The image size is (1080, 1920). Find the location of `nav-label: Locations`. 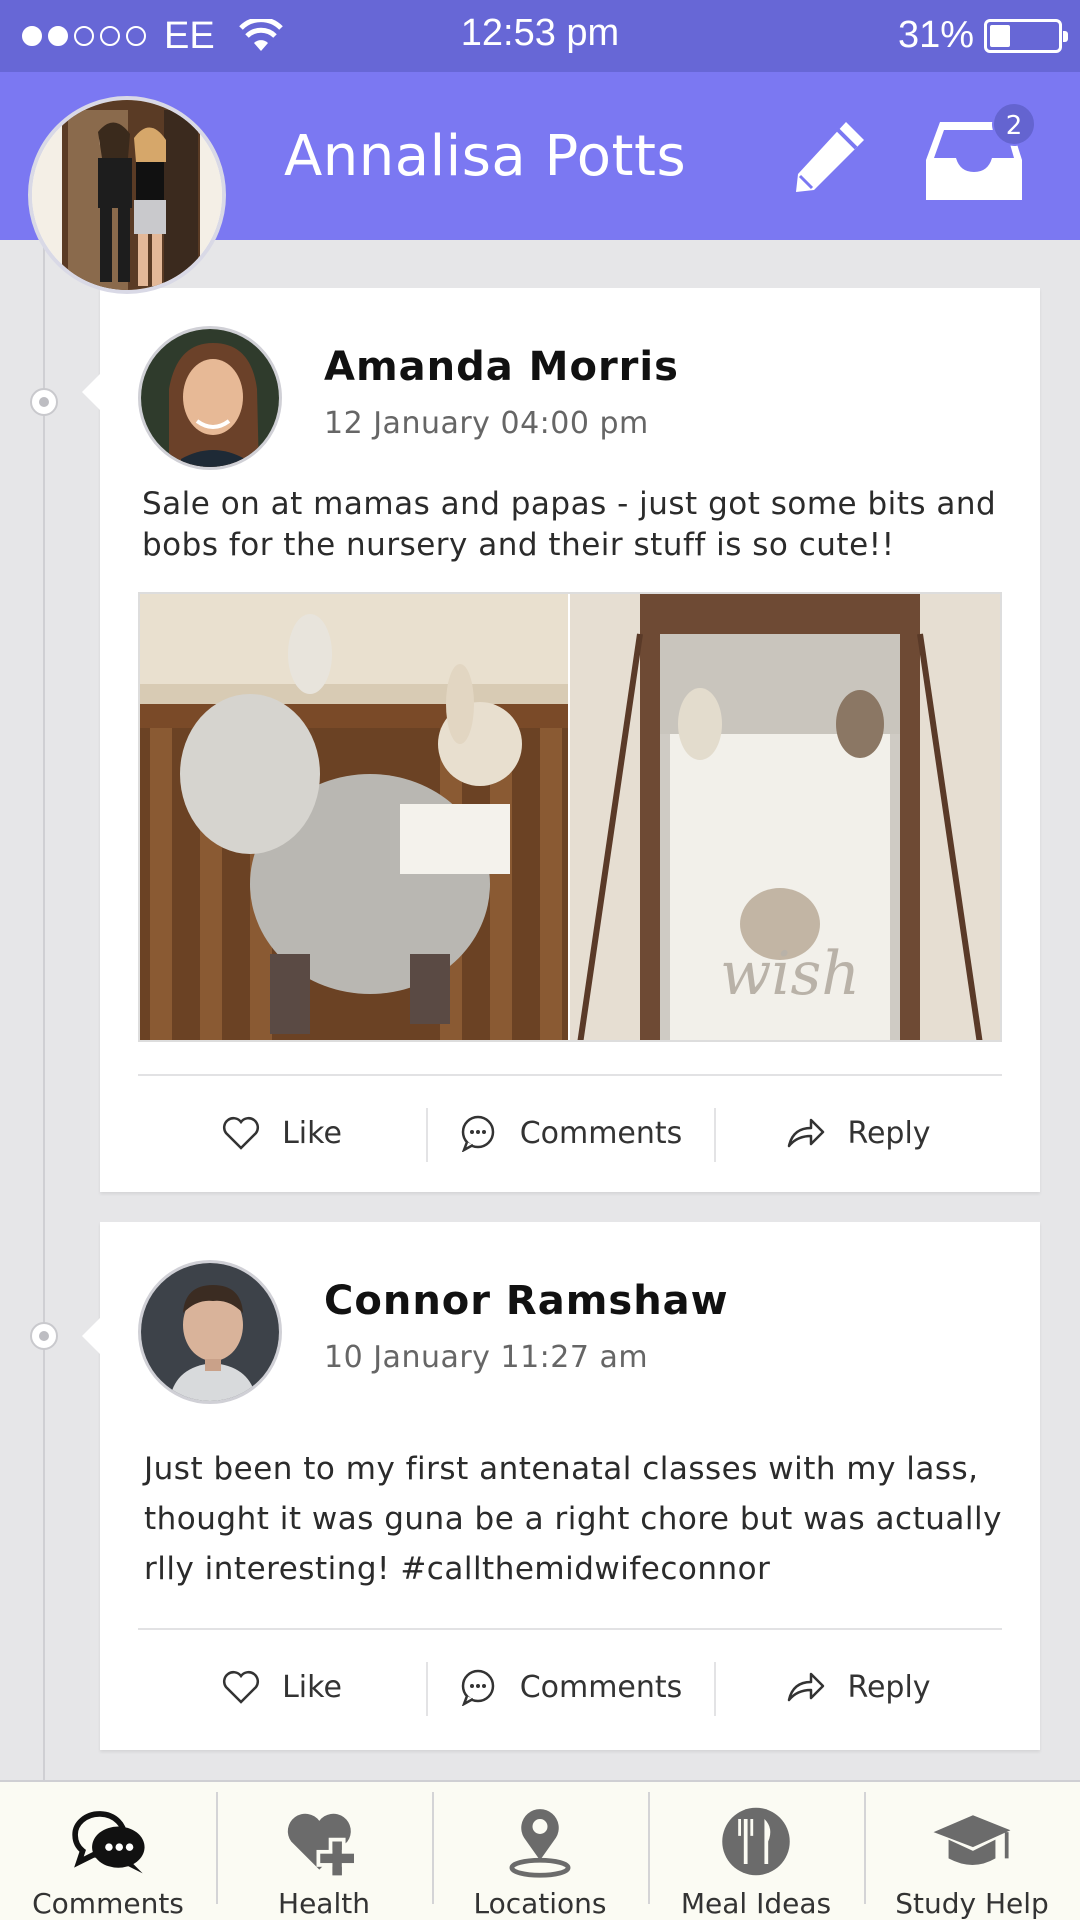

nav-label: Locations is located at coordinates (540, 1903).